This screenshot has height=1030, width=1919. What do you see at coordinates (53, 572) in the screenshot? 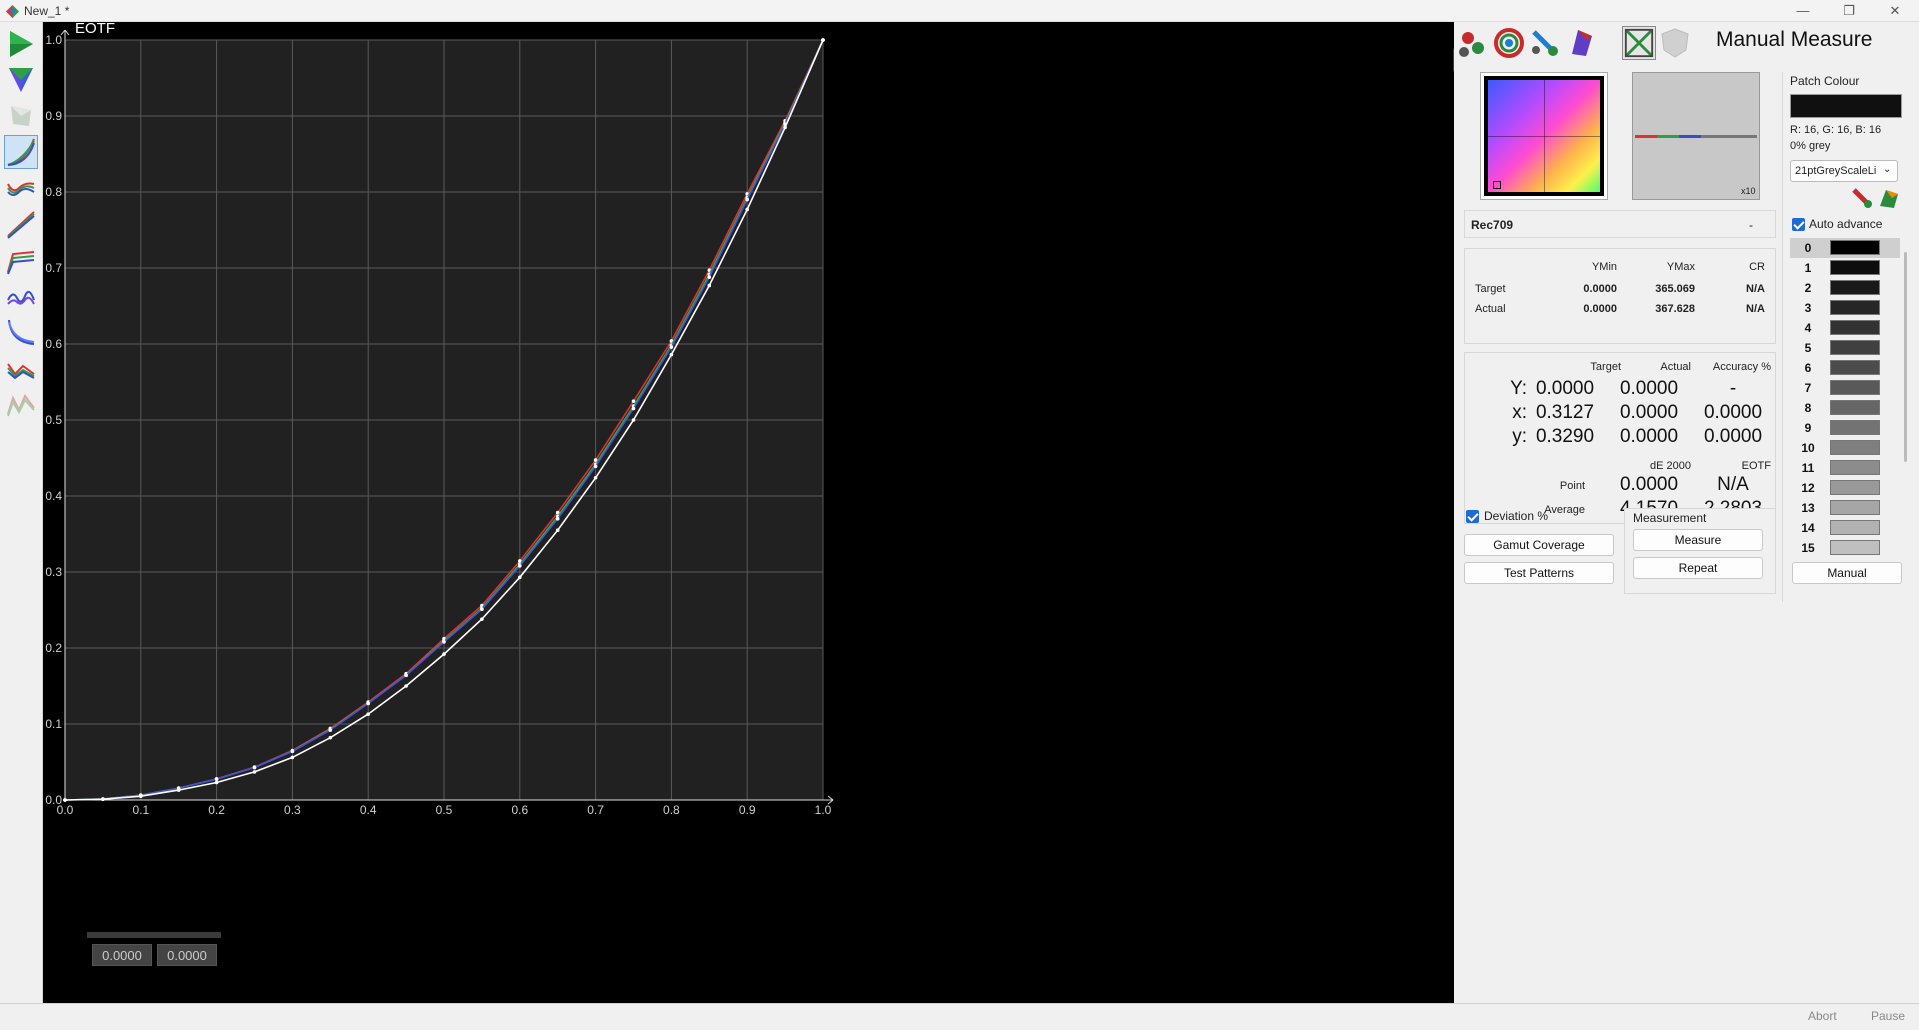
I see `y-tick-label: 0.3` at bounding box center [53, 572].